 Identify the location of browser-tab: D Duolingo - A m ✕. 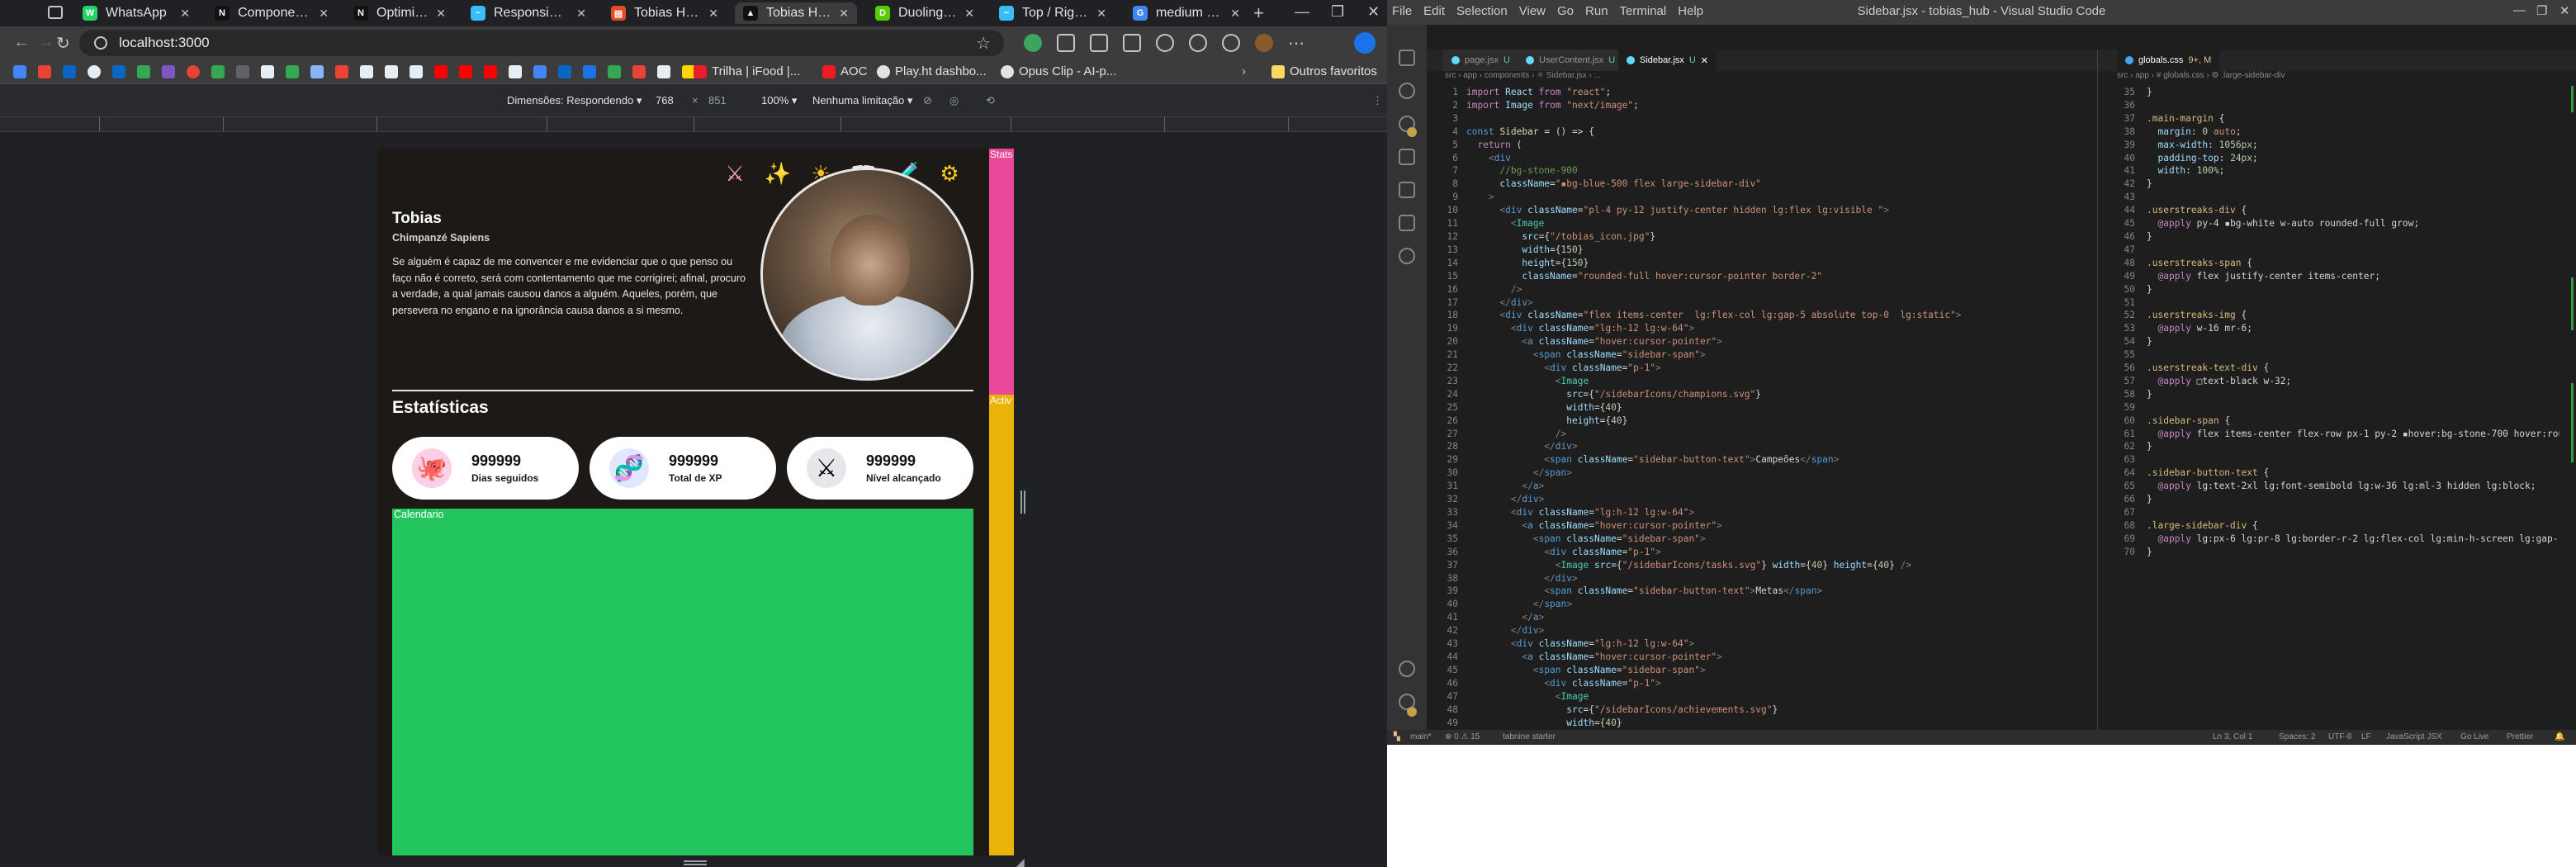
(925, 13).